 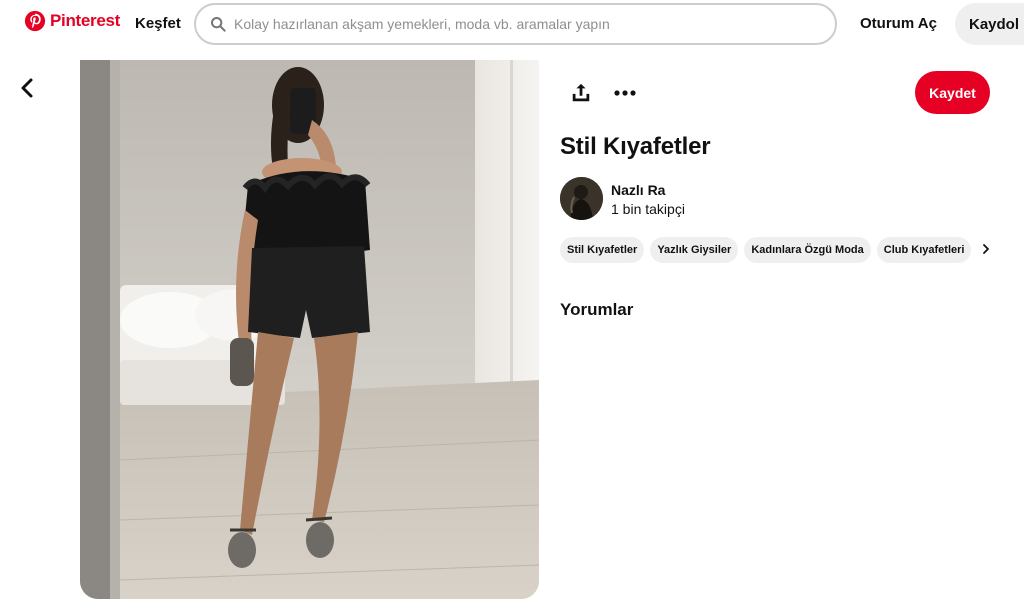 What do you see at coordinates (625, 93) in the screenshot?
I see `more-icon` at bounding box center [625, 93].